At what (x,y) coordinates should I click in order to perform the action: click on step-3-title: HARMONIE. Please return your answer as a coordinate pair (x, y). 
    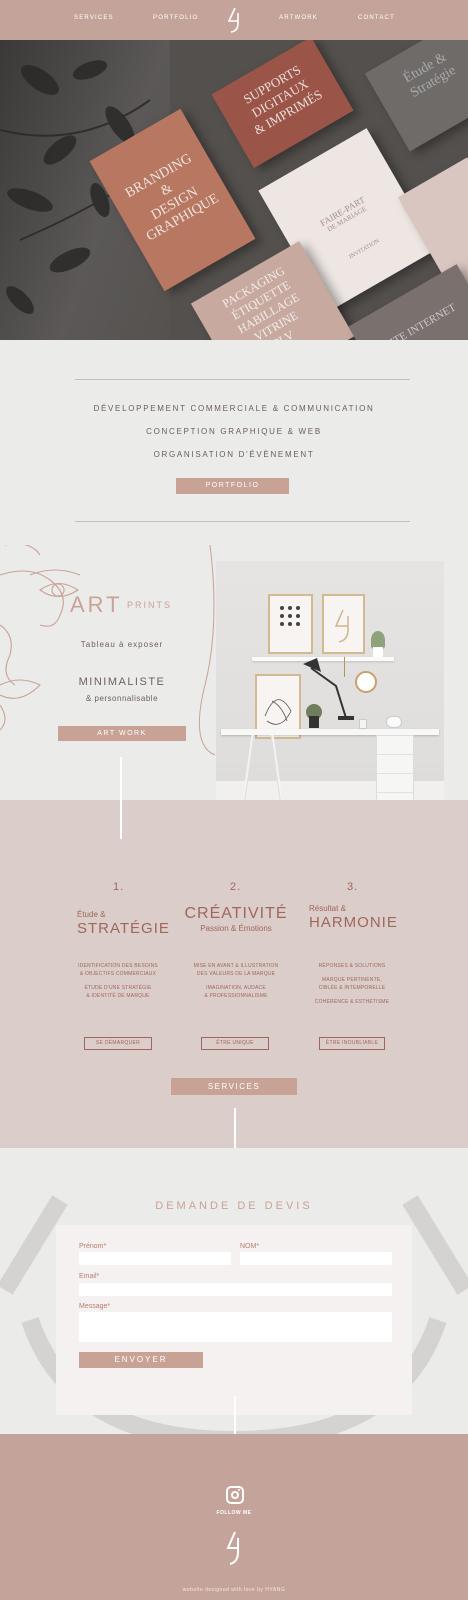
    Looking at the image, I should click on (353, 922).